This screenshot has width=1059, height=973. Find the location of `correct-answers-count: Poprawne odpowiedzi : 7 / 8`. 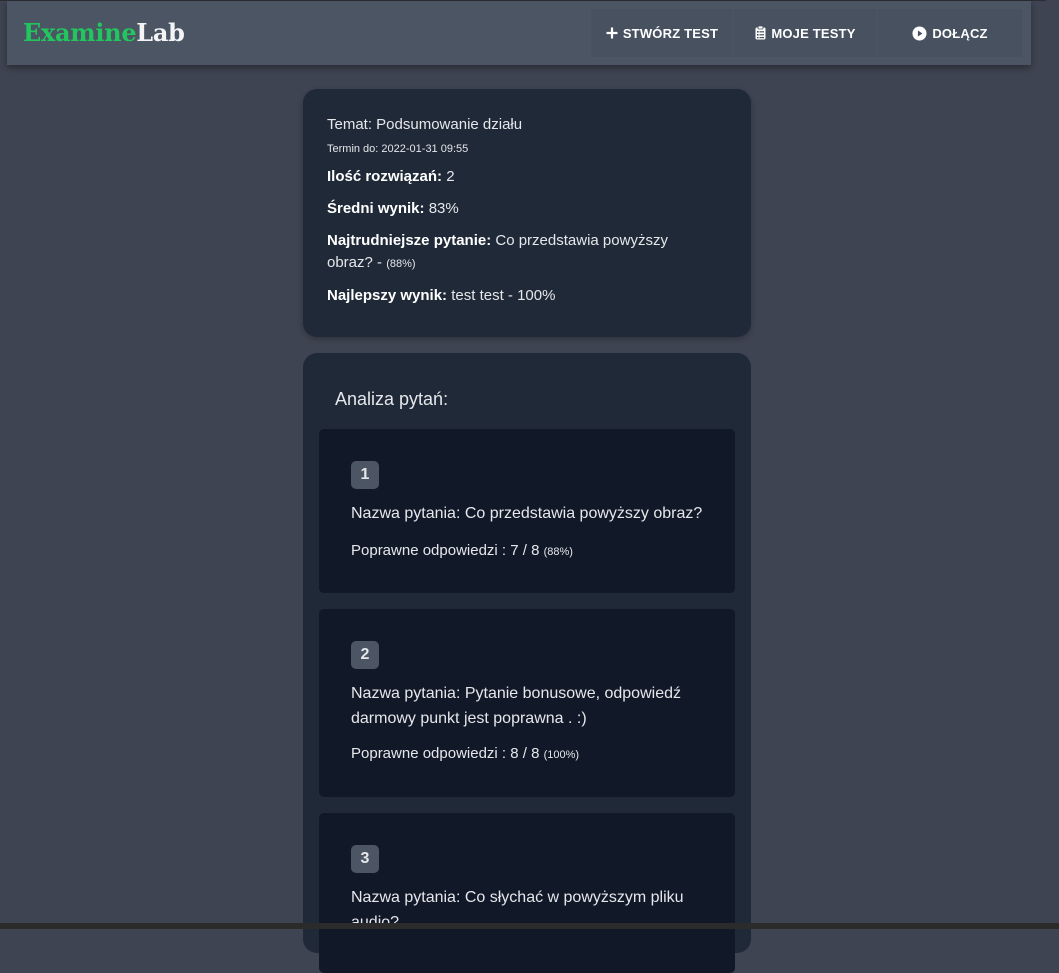

correct-answers-count: Poprawne odpowiedzi : 7 / 8 is located at coordinates (445, 550).